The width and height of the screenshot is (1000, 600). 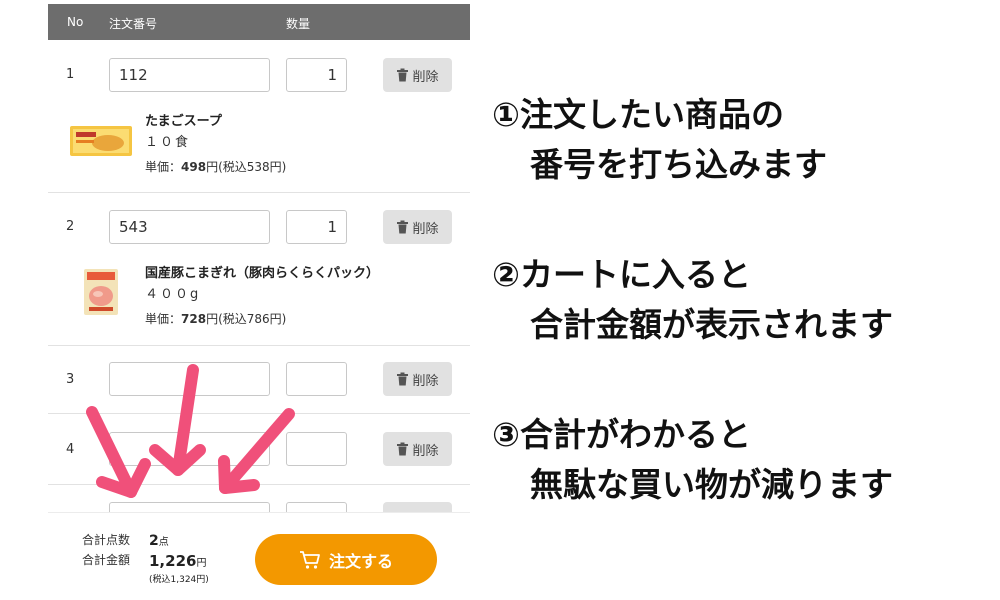 What do you see at coordinates (692, 460) in the screenshot?
I see `annotation-3: ③合計がわかると 無駄な買い物が減ります` at bounding box center [692, 460].